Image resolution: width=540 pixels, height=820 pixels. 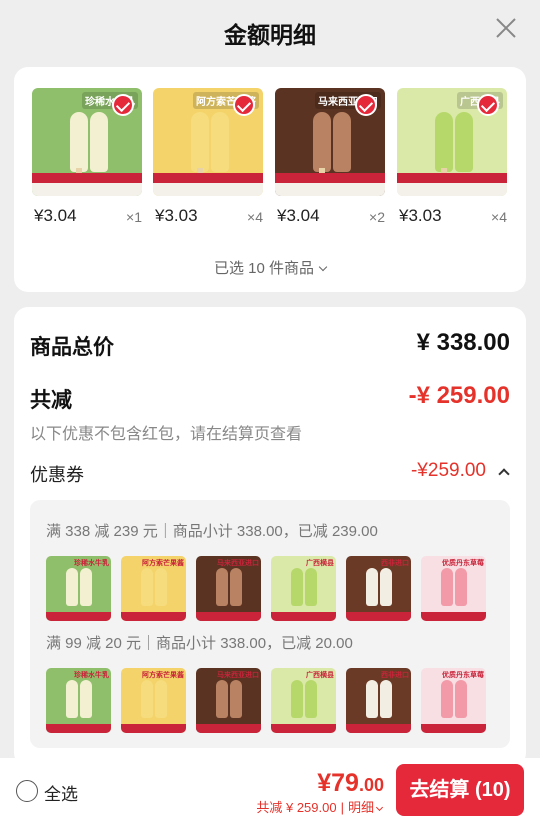 I want to click on footer-detail: 明细, so click(x=360, y=807).